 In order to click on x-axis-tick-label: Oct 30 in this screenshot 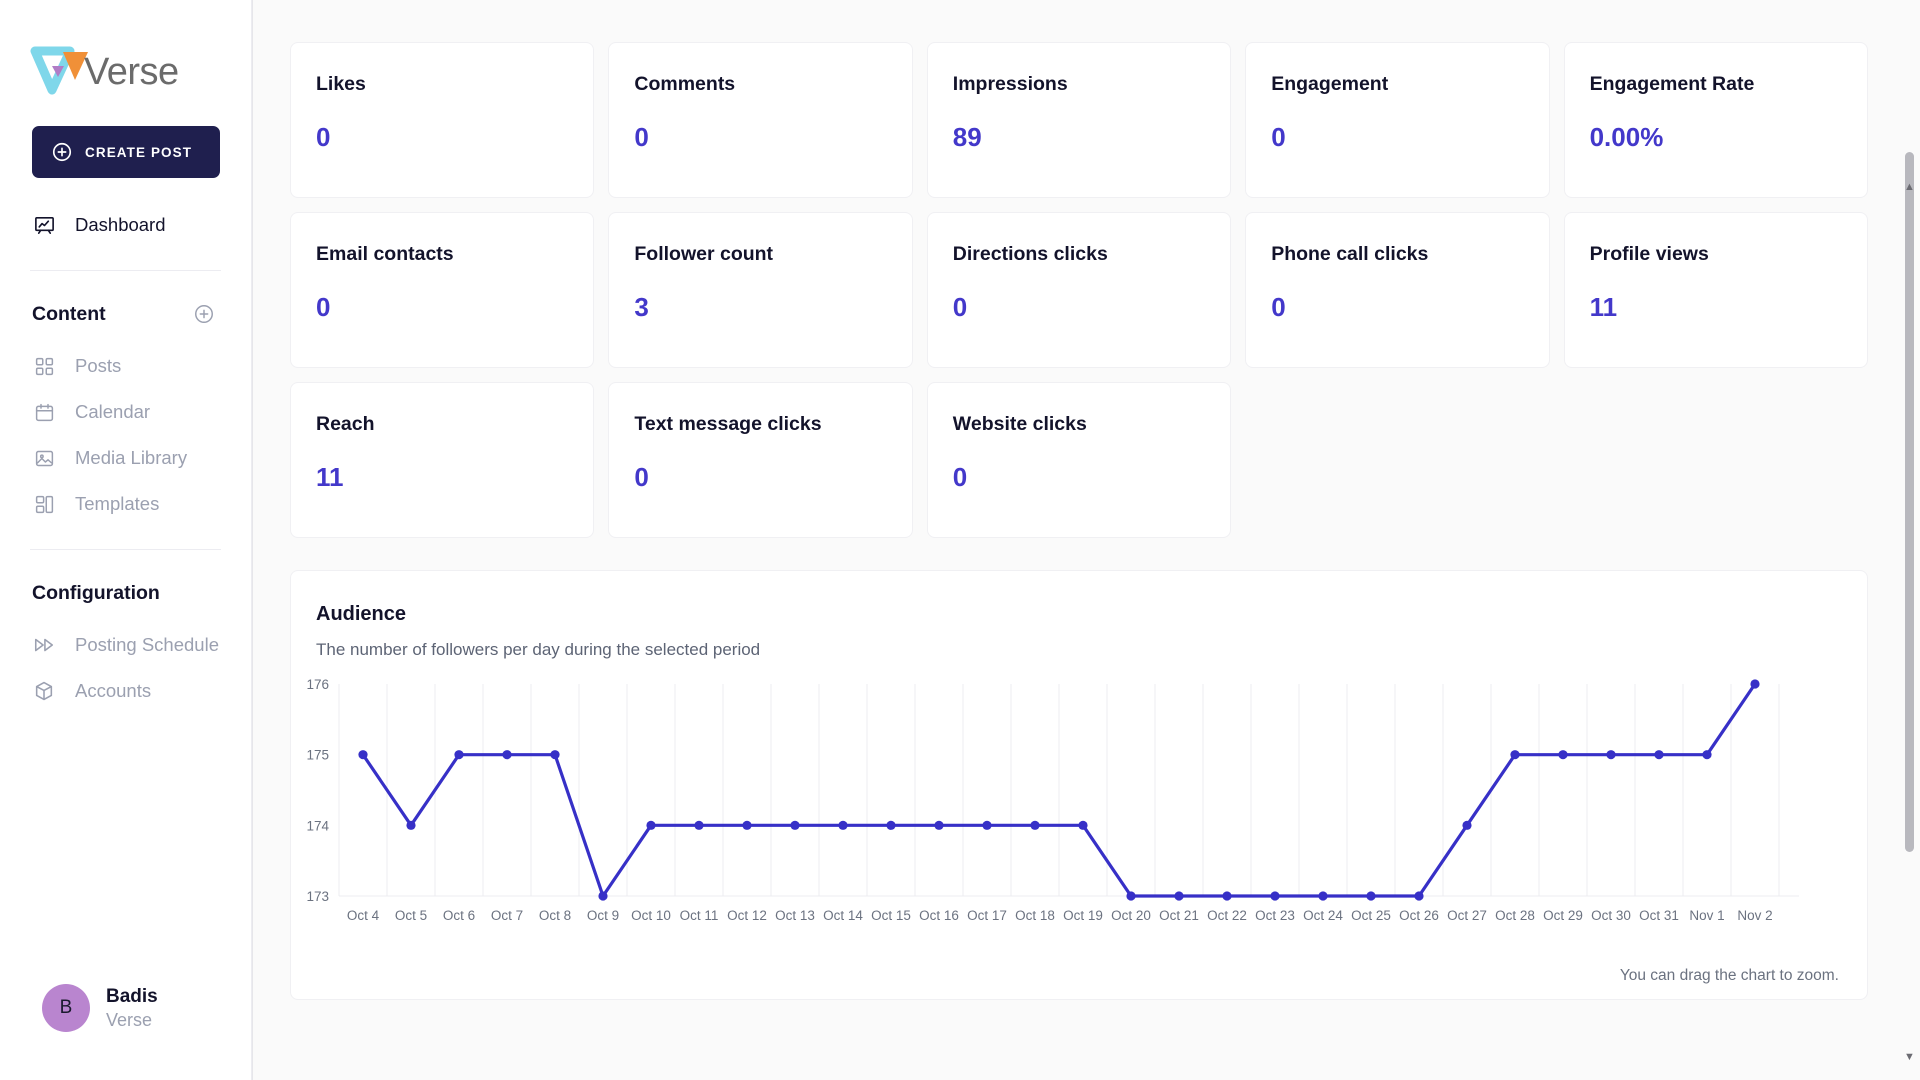, I will do `click(1611, 915)`.